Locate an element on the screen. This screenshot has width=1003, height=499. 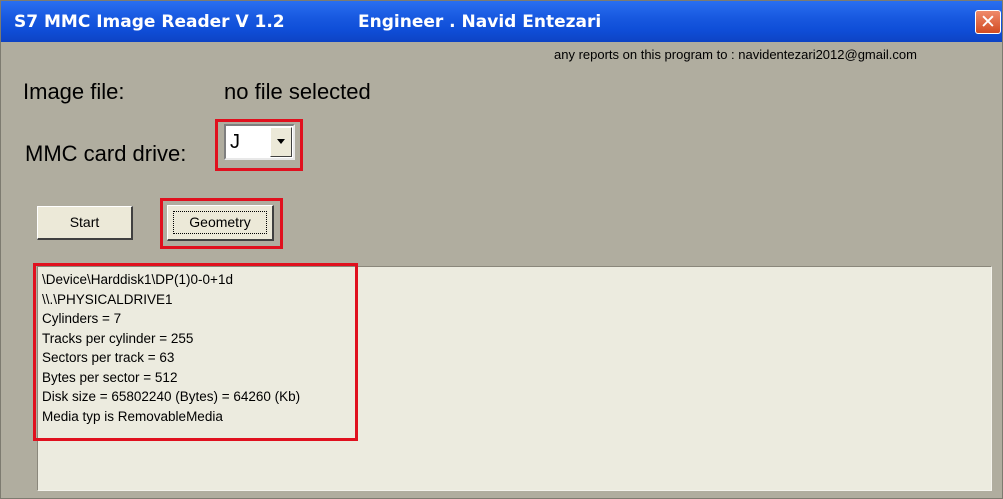
output-highlight-box is located at coordinates (195, 352).